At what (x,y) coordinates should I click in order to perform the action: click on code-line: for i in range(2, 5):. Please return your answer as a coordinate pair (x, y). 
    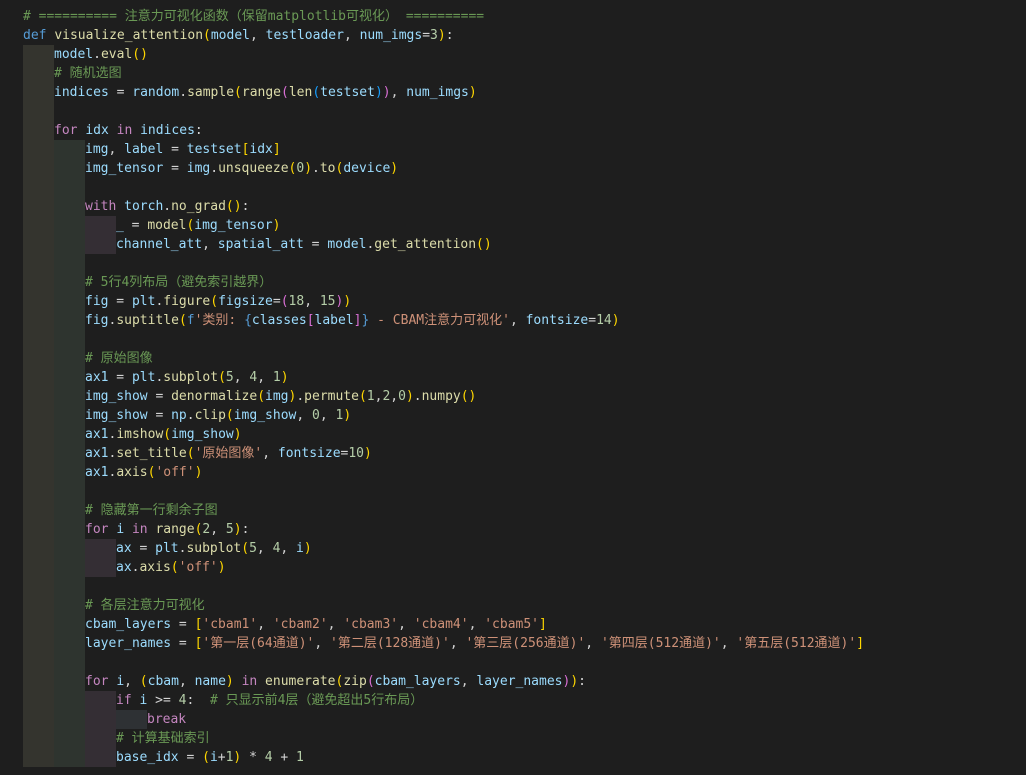
    Looking at the image, I should click on (513, 529).